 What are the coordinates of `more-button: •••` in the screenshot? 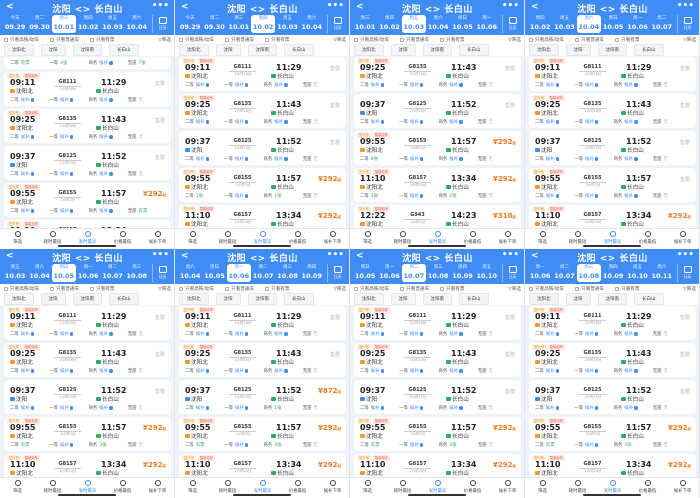 It's located at (335, 6).